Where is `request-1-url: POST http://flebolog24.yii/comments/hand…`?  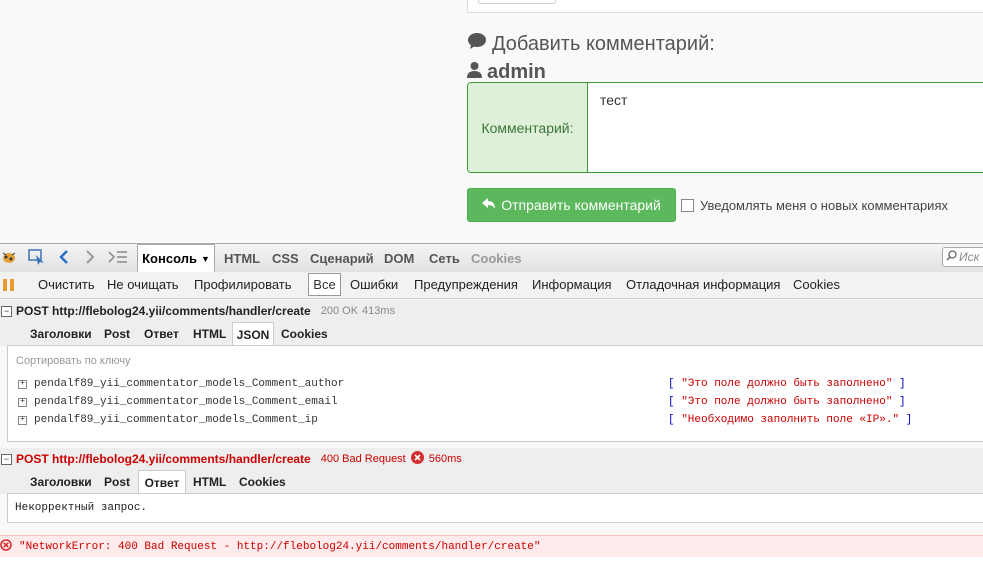
request-1-url: POST http://flebolog24.yii/comments/hand… is located at coordinates (163, 311).